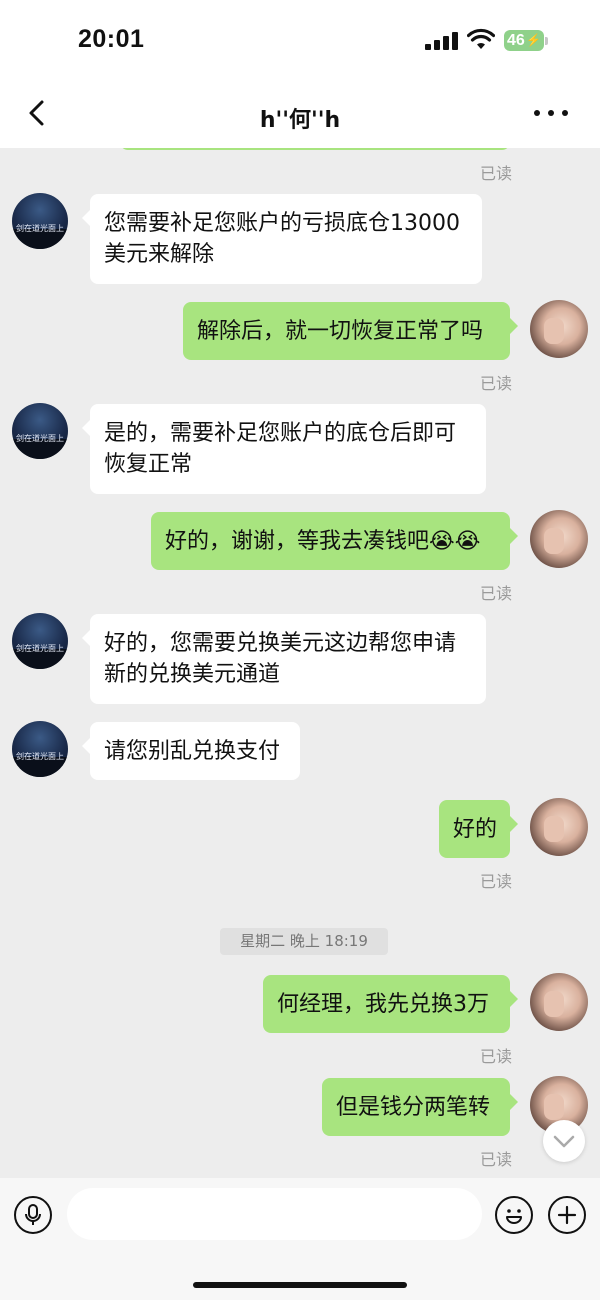 The height and width of the screenshot is (1300, 600). Describe the element at coordinates (551, 114) in the screenshot. I see `ellipsis-icon` at that location.